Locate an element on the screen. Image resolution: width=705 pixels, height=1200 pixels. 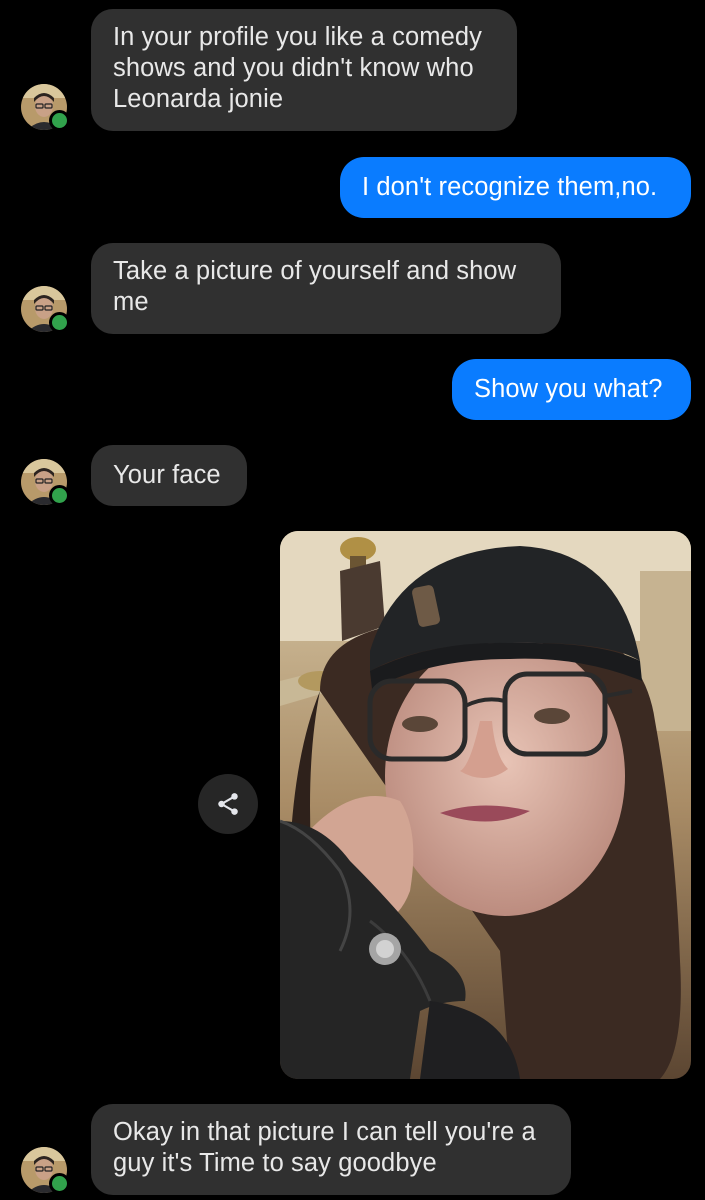
share-icon is located at coordinates (228, 804).